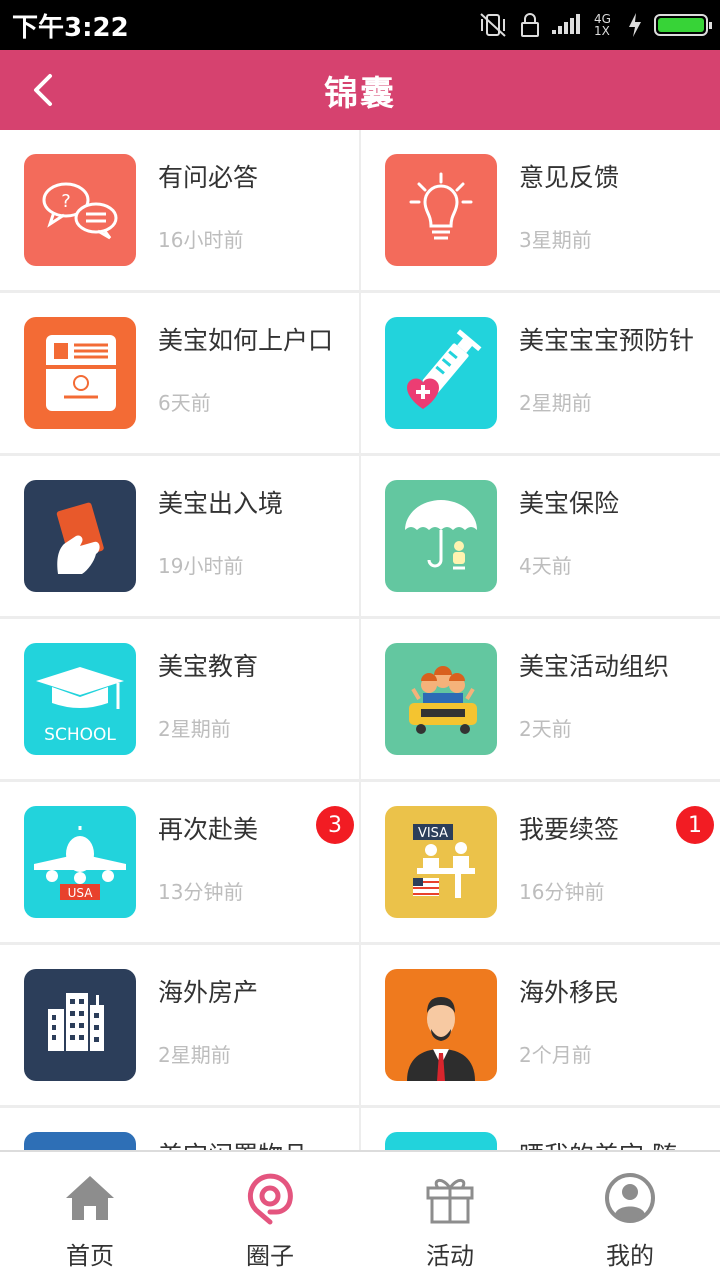 This screenshot has height=1280, width=720. I want to click on item-time: 19小时前, so click(201, 566).